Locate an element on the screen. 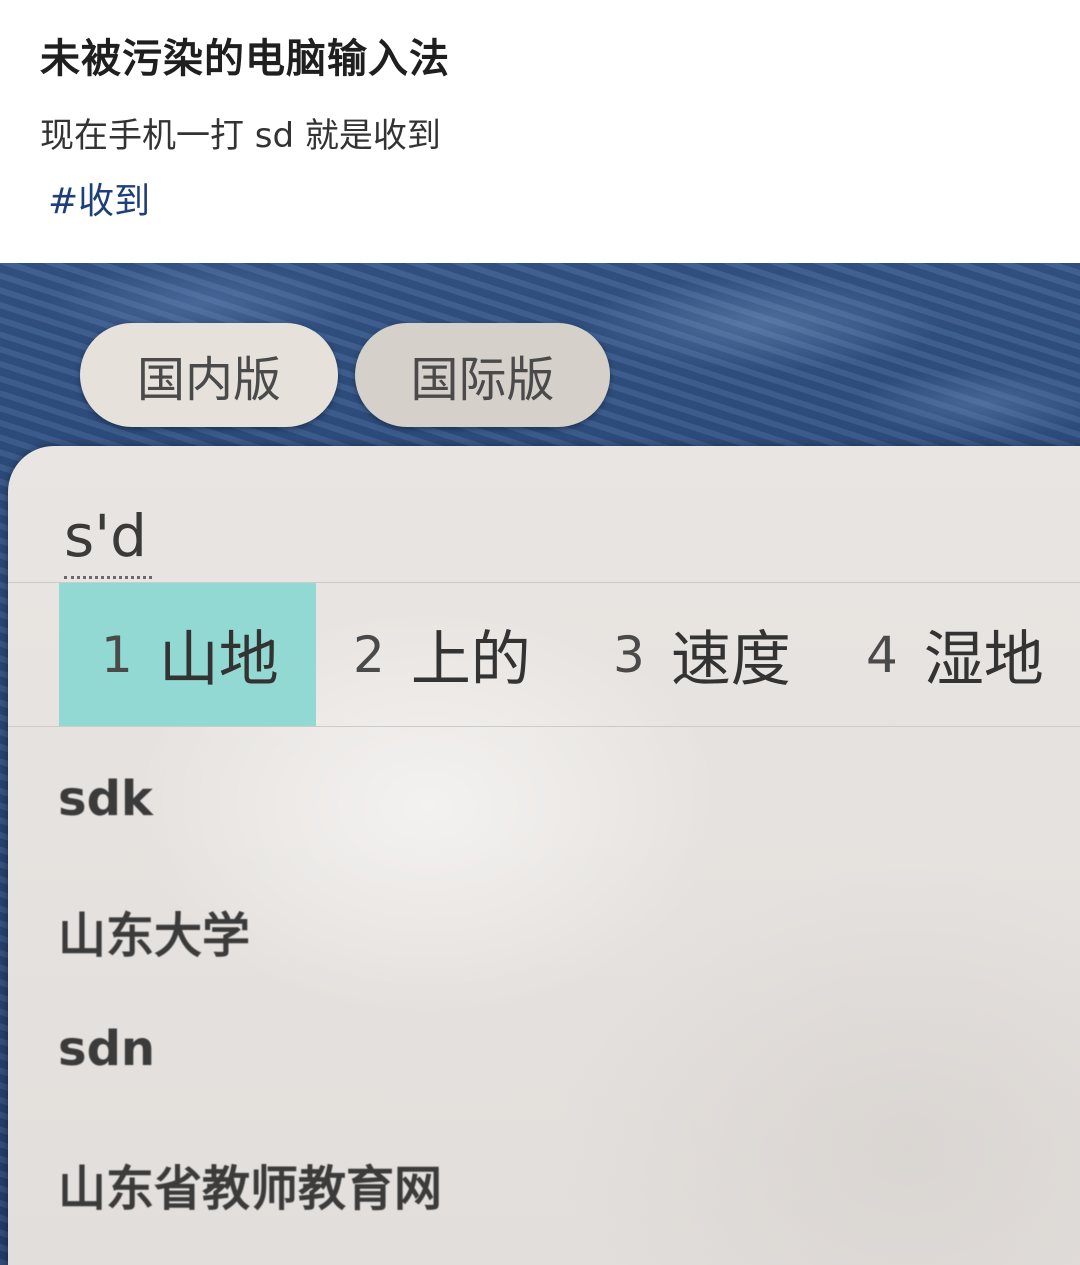 The height and width of the screenshot is (1265, 1080). candidate-2: 2 上的 is located at coordinates (442, 654).